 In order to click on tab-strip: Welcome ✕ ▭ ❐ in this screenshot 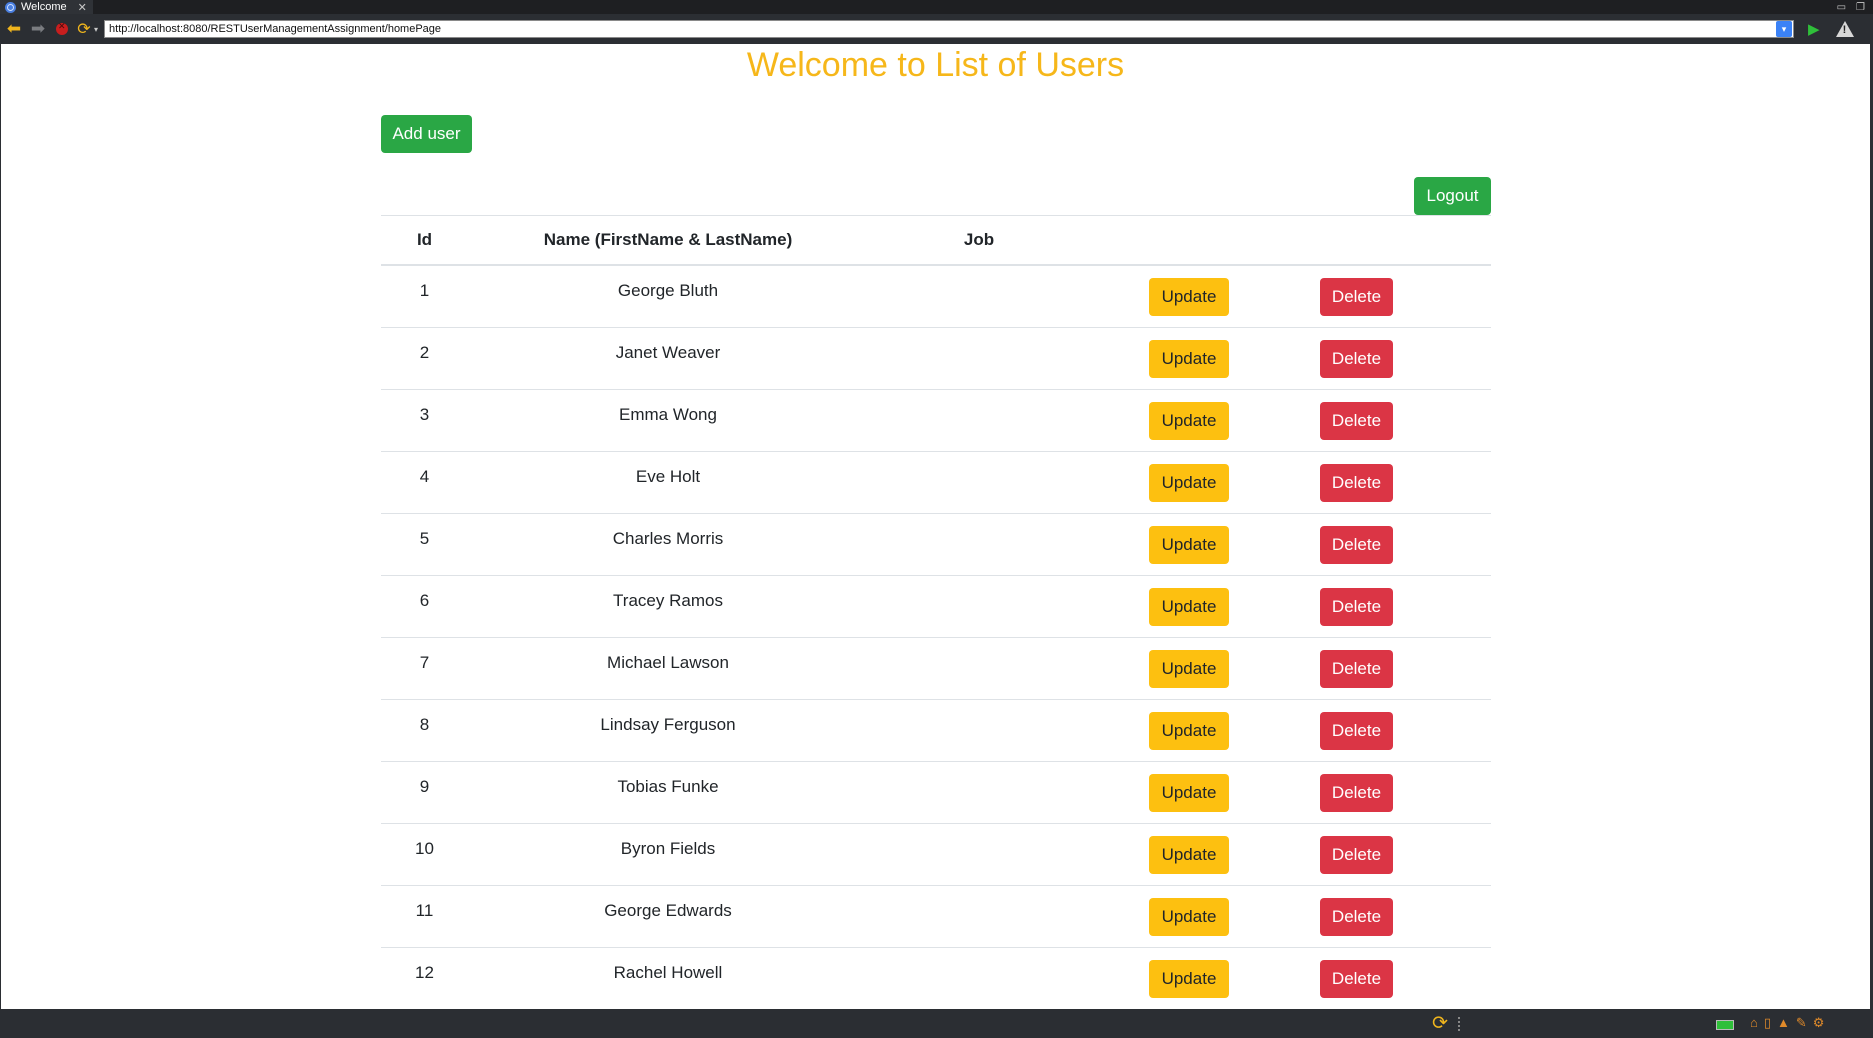, I will do `click(936, 7)`.